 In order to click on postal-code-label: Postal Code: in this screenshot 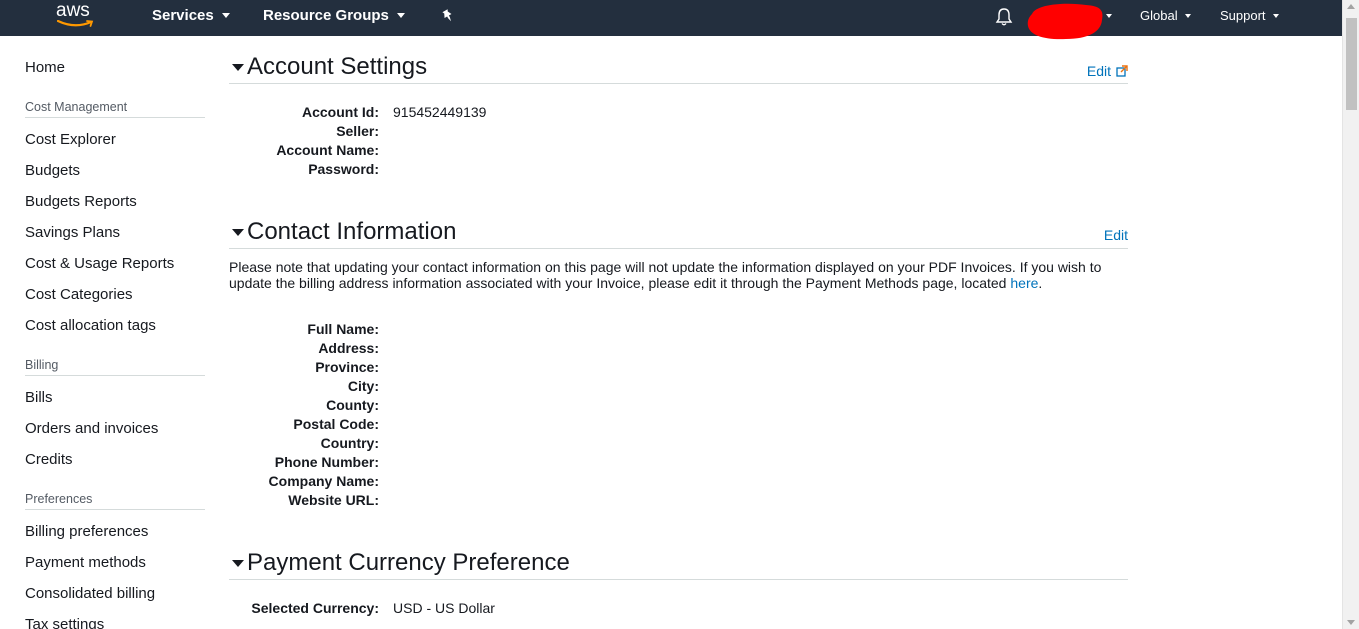, I will do `click(336, 424)`.